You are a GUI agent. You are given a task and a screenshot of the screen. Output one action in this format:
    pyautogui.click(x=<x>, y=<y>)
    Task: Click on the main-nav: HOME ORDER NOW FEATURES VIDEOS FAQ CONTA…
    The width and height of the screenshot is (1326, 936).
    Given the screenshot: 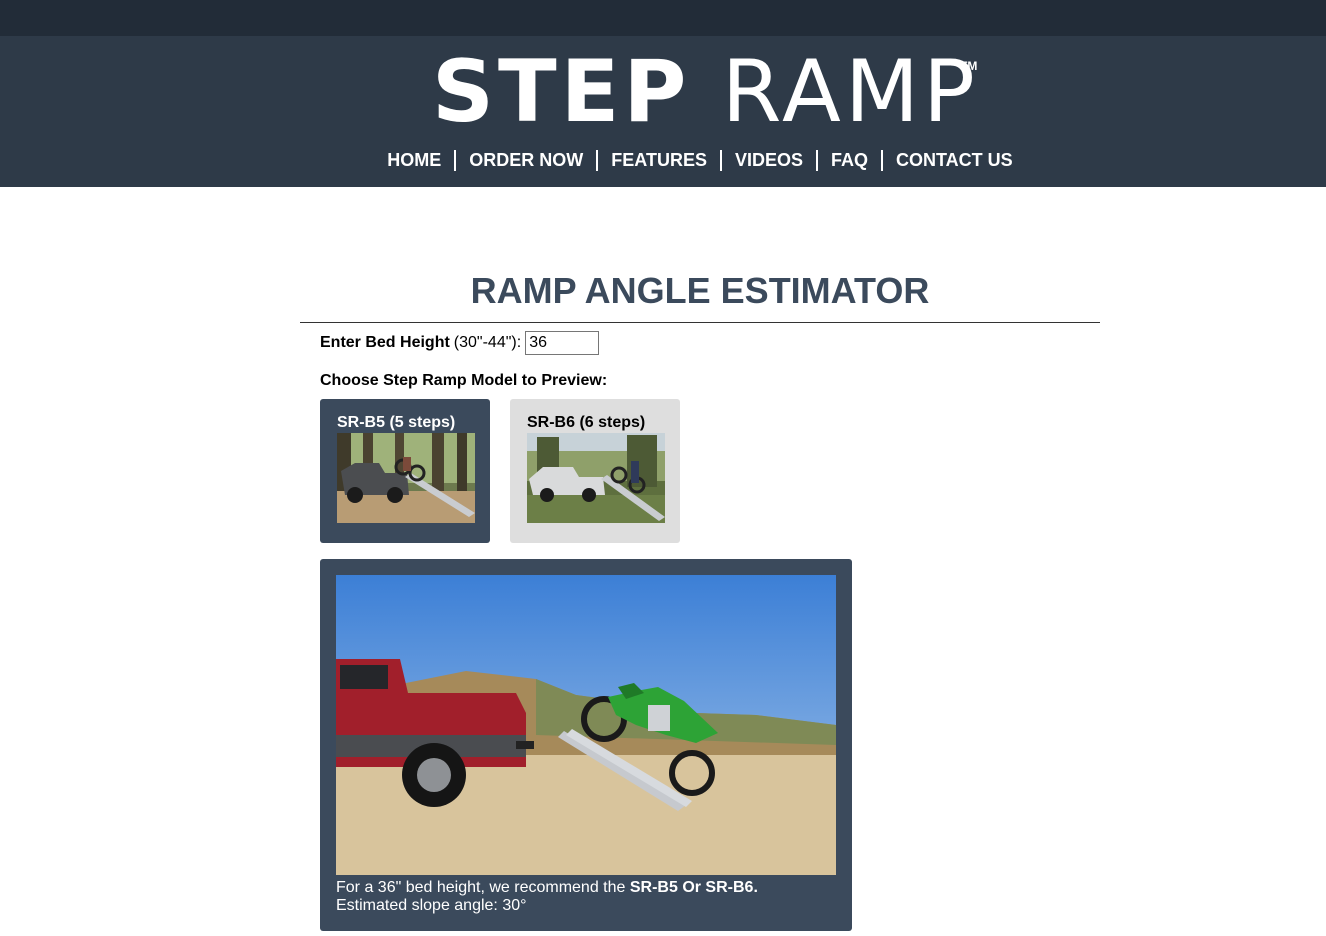 What is the action you would take?
    pyautogui.click(x=663, y=160)
    